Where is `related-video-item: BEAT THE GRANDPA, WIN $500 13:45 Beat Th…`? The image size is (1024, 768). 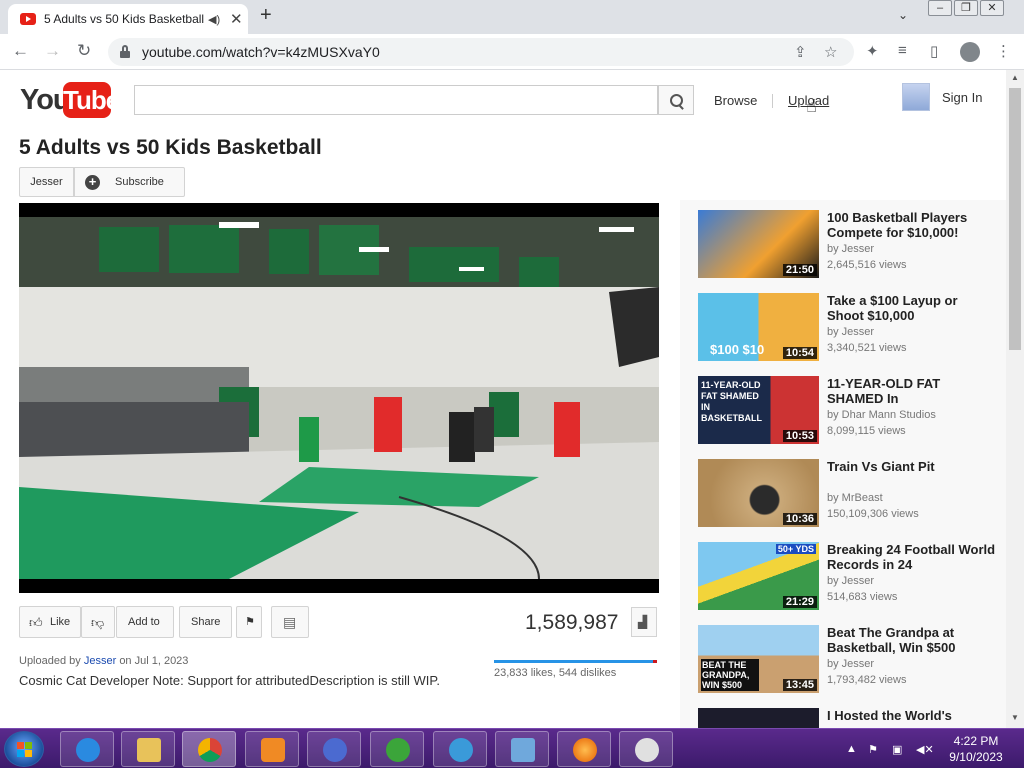 related-video-item: BEAT THE GRANDPA, WIN $500 13:45 Beat Th… is located at coordinates (848, 660).